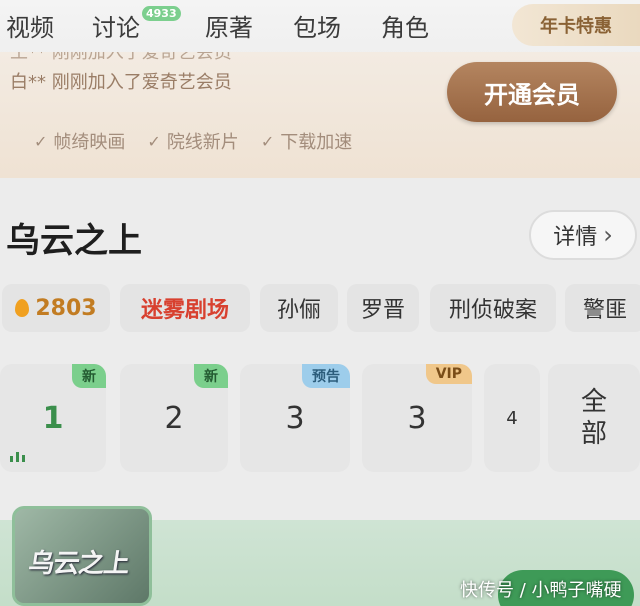  I want to click on open-vip-button: 开通会员, so click(532, 92).